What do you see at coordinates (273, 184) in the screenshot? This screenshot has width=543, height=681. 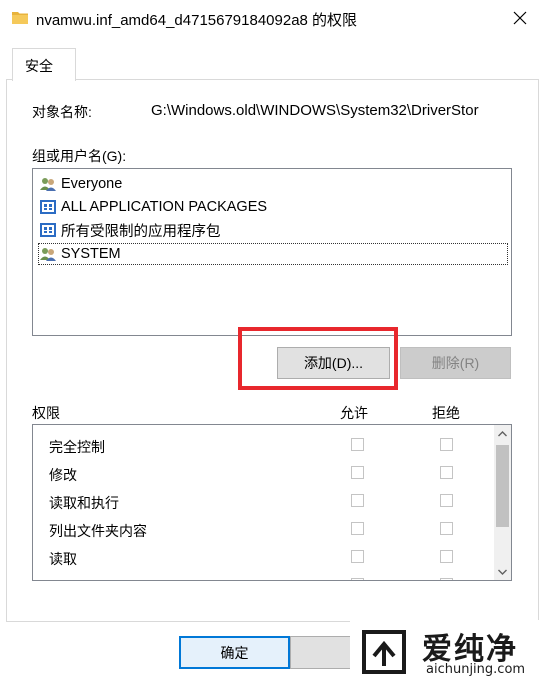 I see `list-item-everyone: Everyone` at bounding box center [273, 184].